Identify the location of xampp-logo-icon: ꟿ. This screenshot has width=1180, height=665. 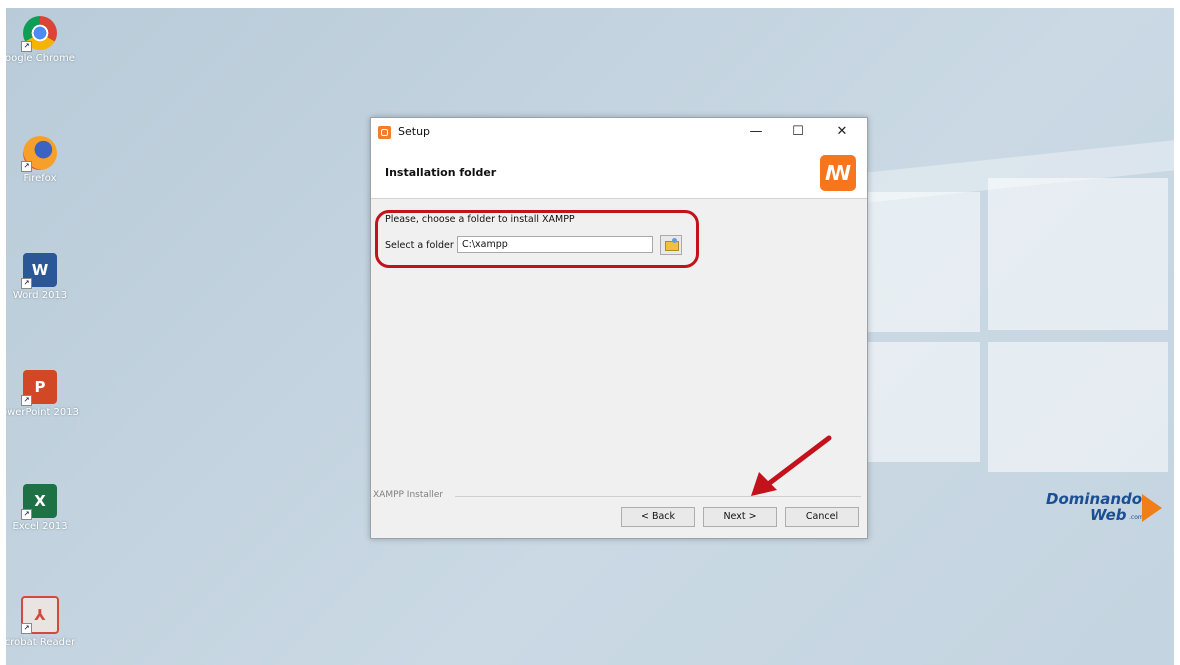
(838, 173).